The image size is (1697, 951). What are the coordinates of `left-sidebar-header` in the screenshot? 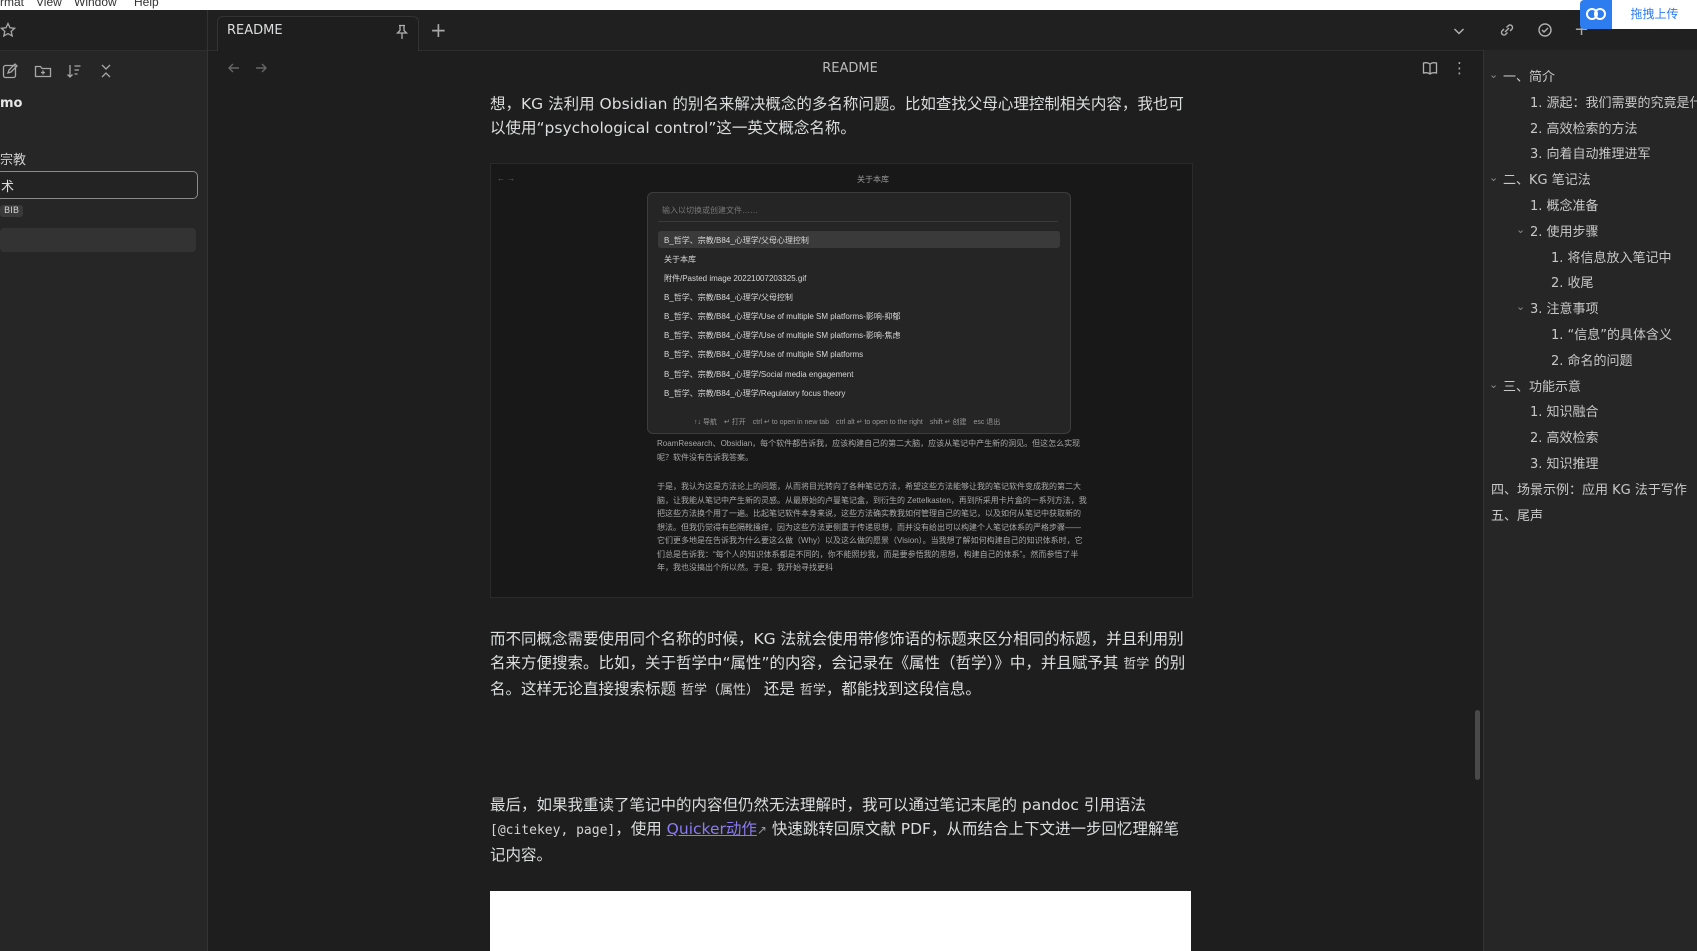 It's located at (103, 30).